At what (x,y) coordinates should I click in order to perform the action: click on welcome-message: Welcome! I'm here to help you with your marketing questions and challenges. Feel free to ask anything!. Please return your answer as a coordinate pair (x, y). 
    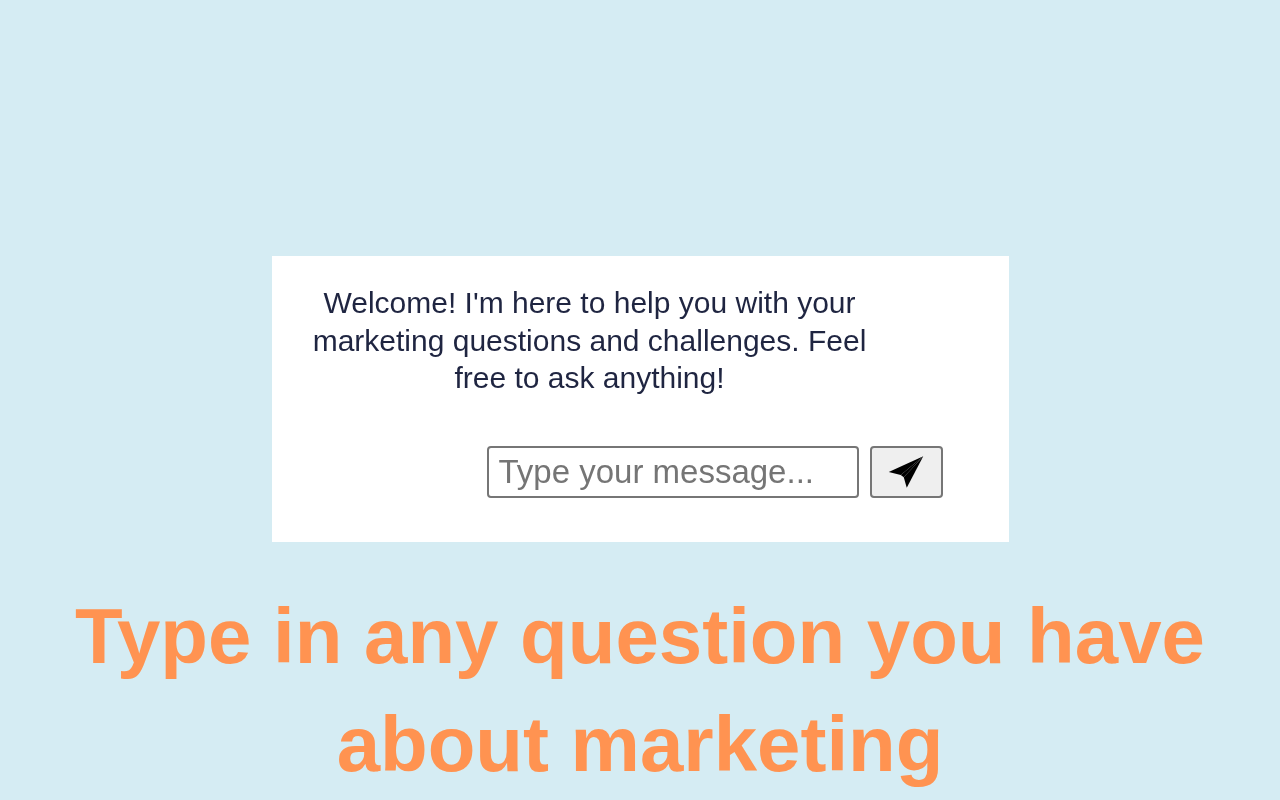
    Looking at the image, I should click on (589, 340).